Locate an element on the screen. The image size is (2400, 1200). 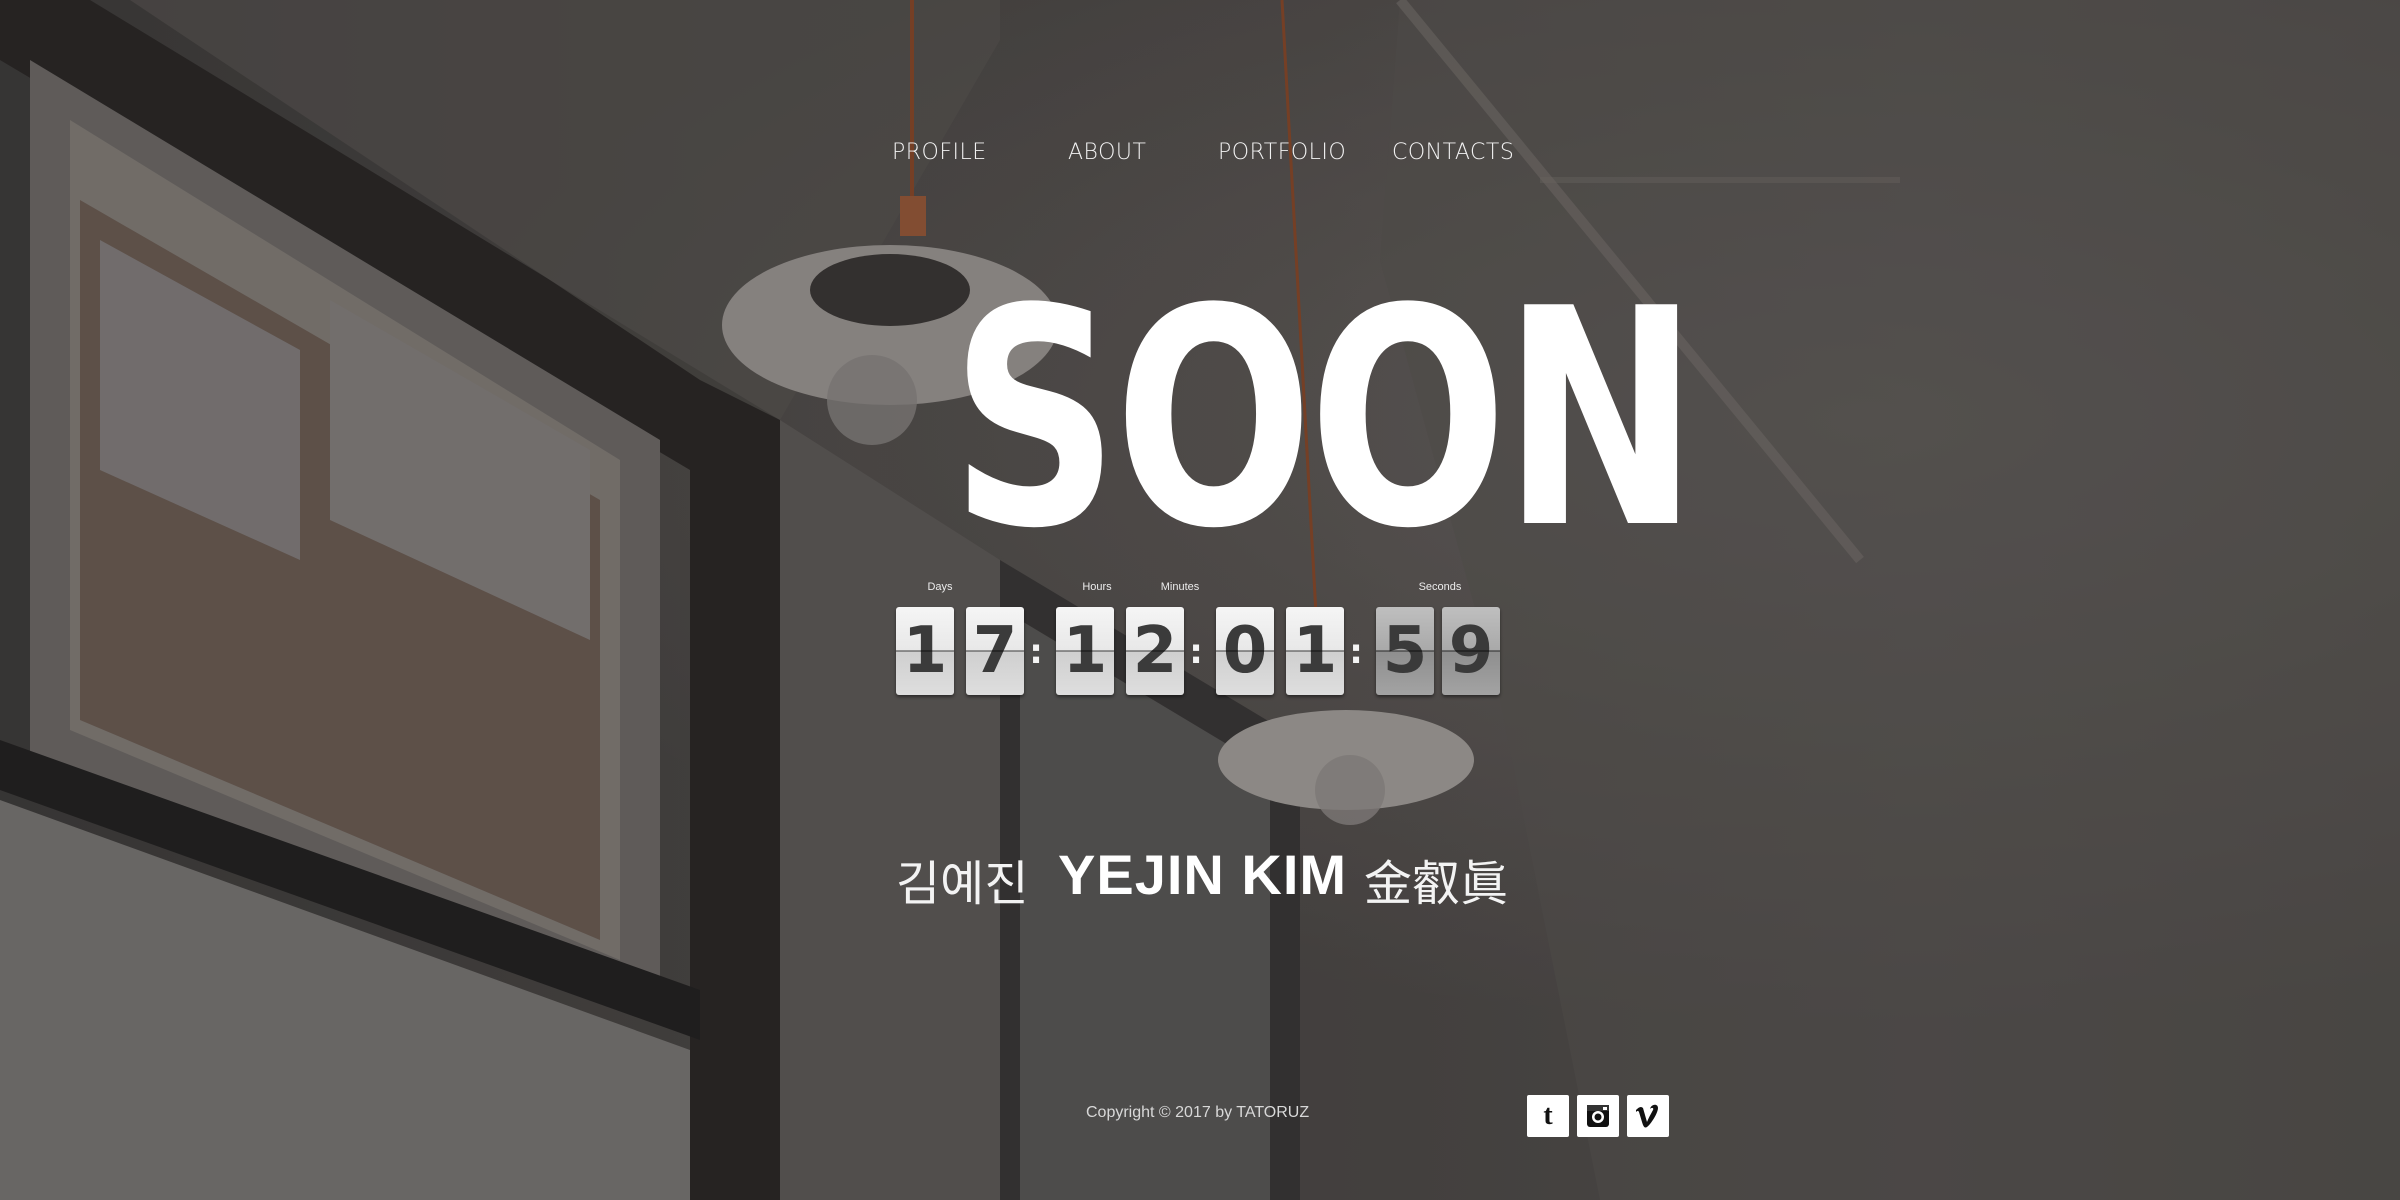
name-hanja: 金叡眞 is located at coordinates (1436, 884).